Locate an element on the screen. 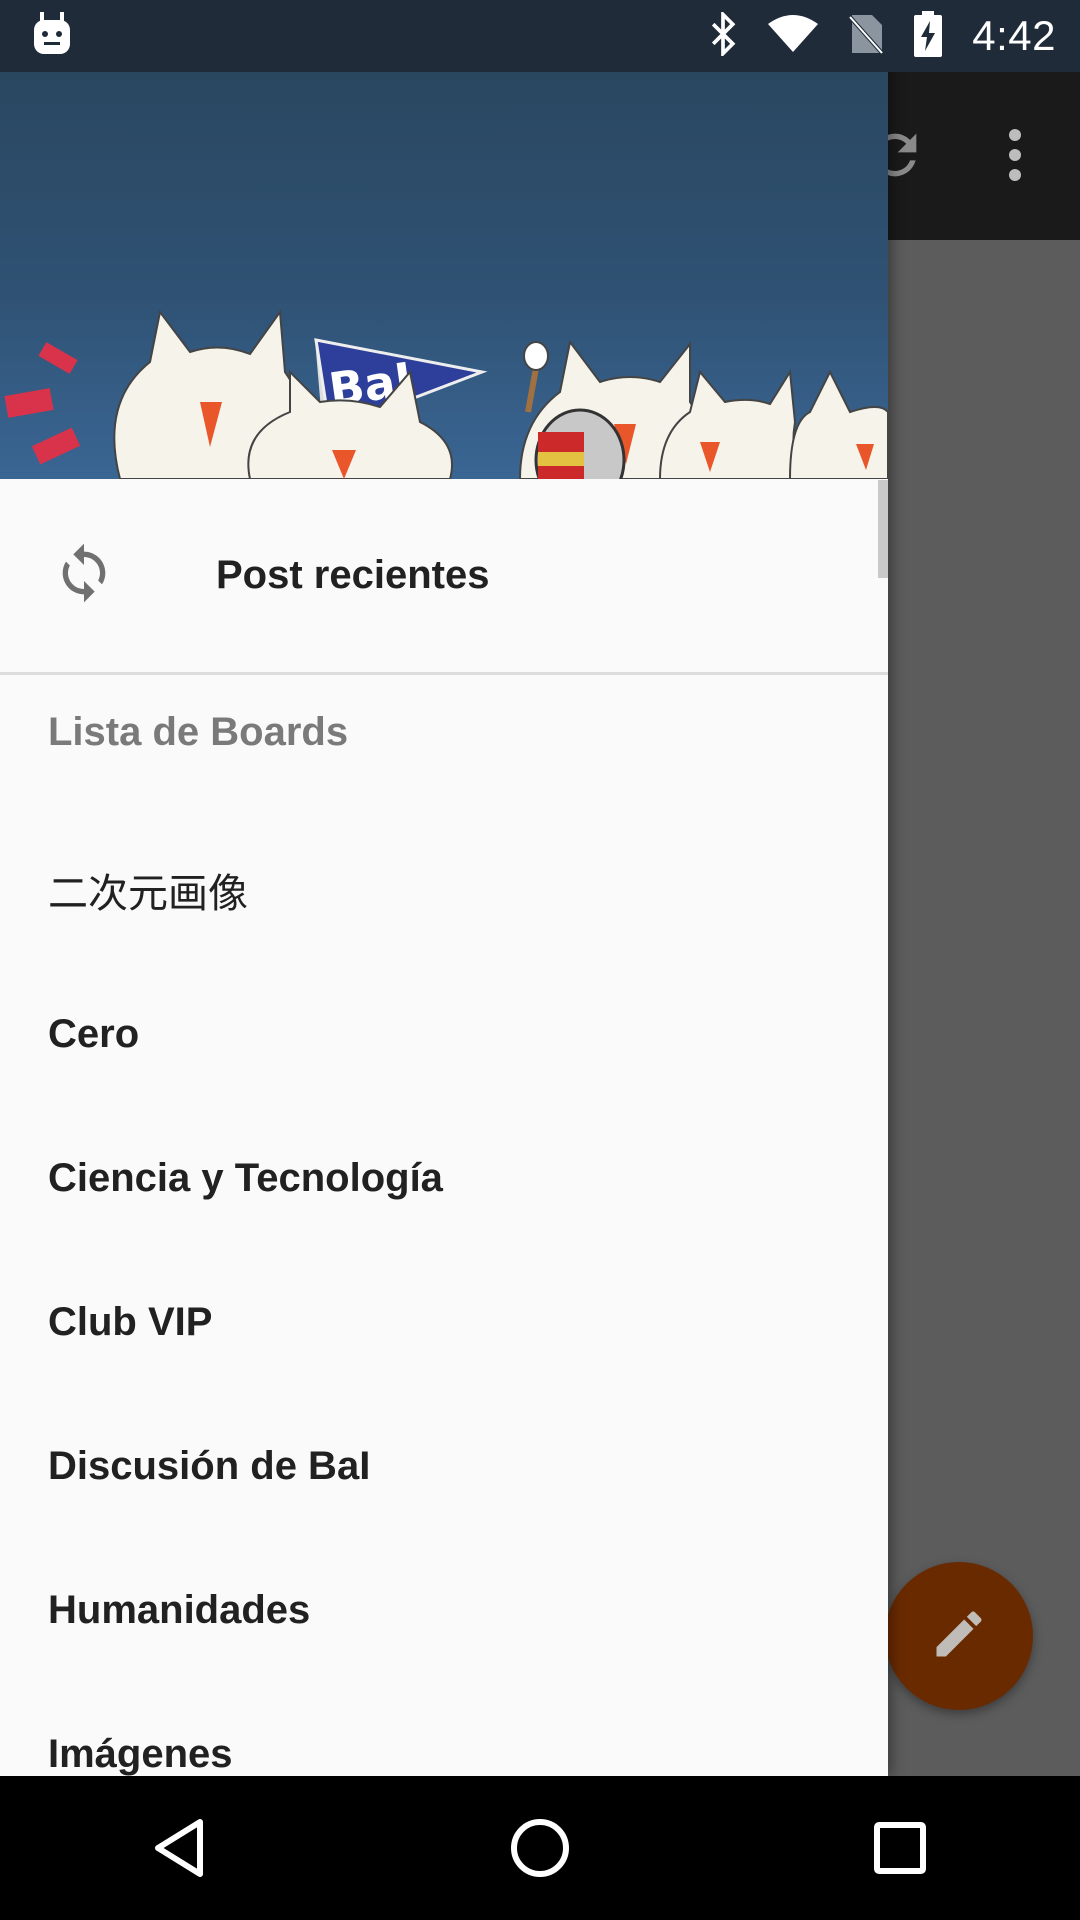 Image resolution: width=1080 pixels, height=1920 pixels. board-item: Humanidades is located at coordinates (444, 1610).